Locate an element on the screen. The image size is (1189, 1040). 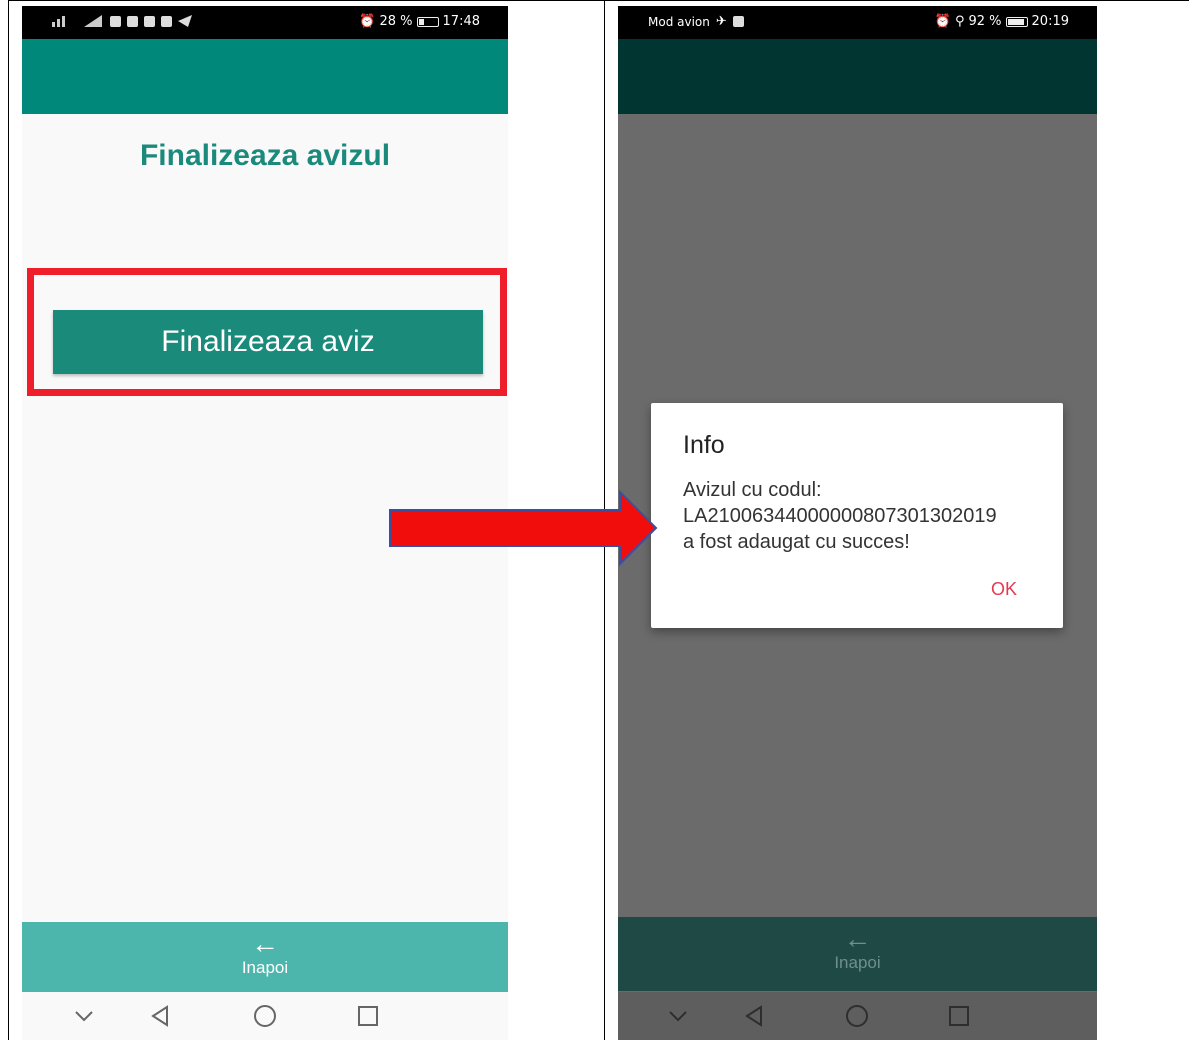
dialog-message-line: a fost adaugat cu succes! is located at coordinates (796, 542).